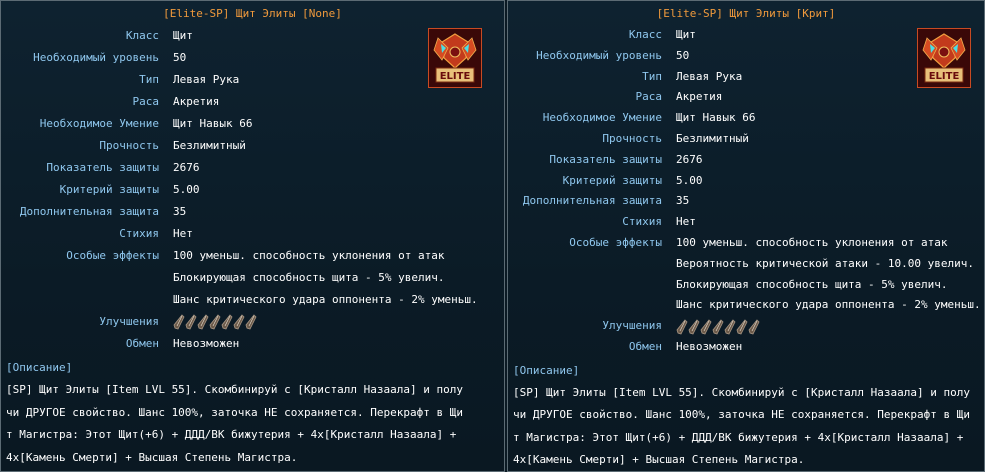 The image size is (985, 472). I want to click on item-title: [Elite-SP] Щит Элиты [Крит], so click(746, 13).